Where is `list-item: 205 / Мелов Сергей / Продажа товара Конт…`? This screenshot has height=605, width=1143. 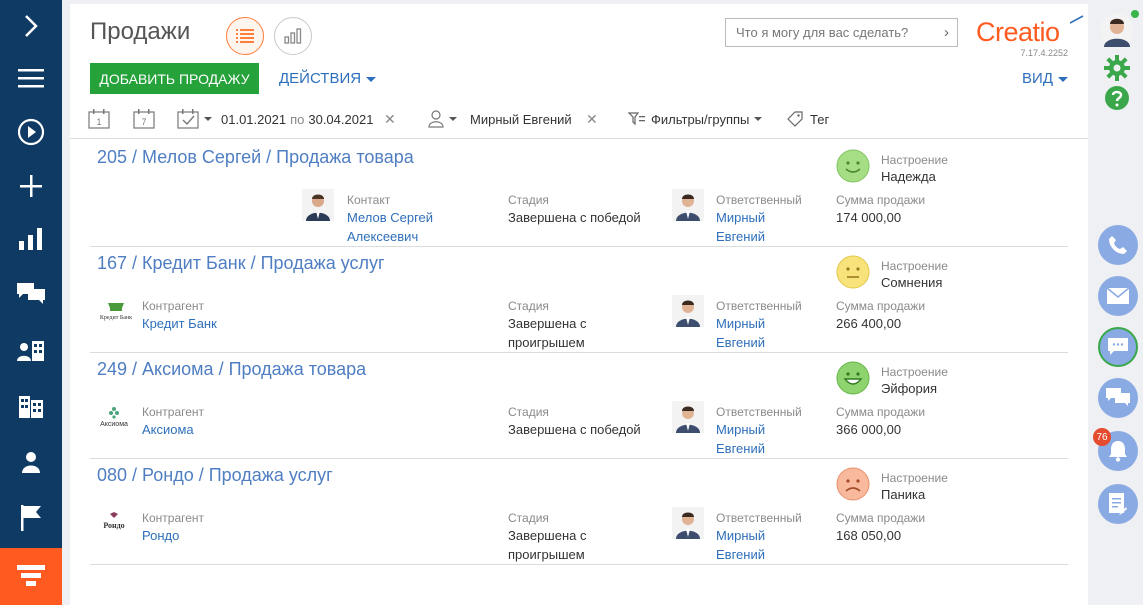
list-item: 205 / Мелов Сергей / Продажа товара Конт… is located at coordinates (579, 194).